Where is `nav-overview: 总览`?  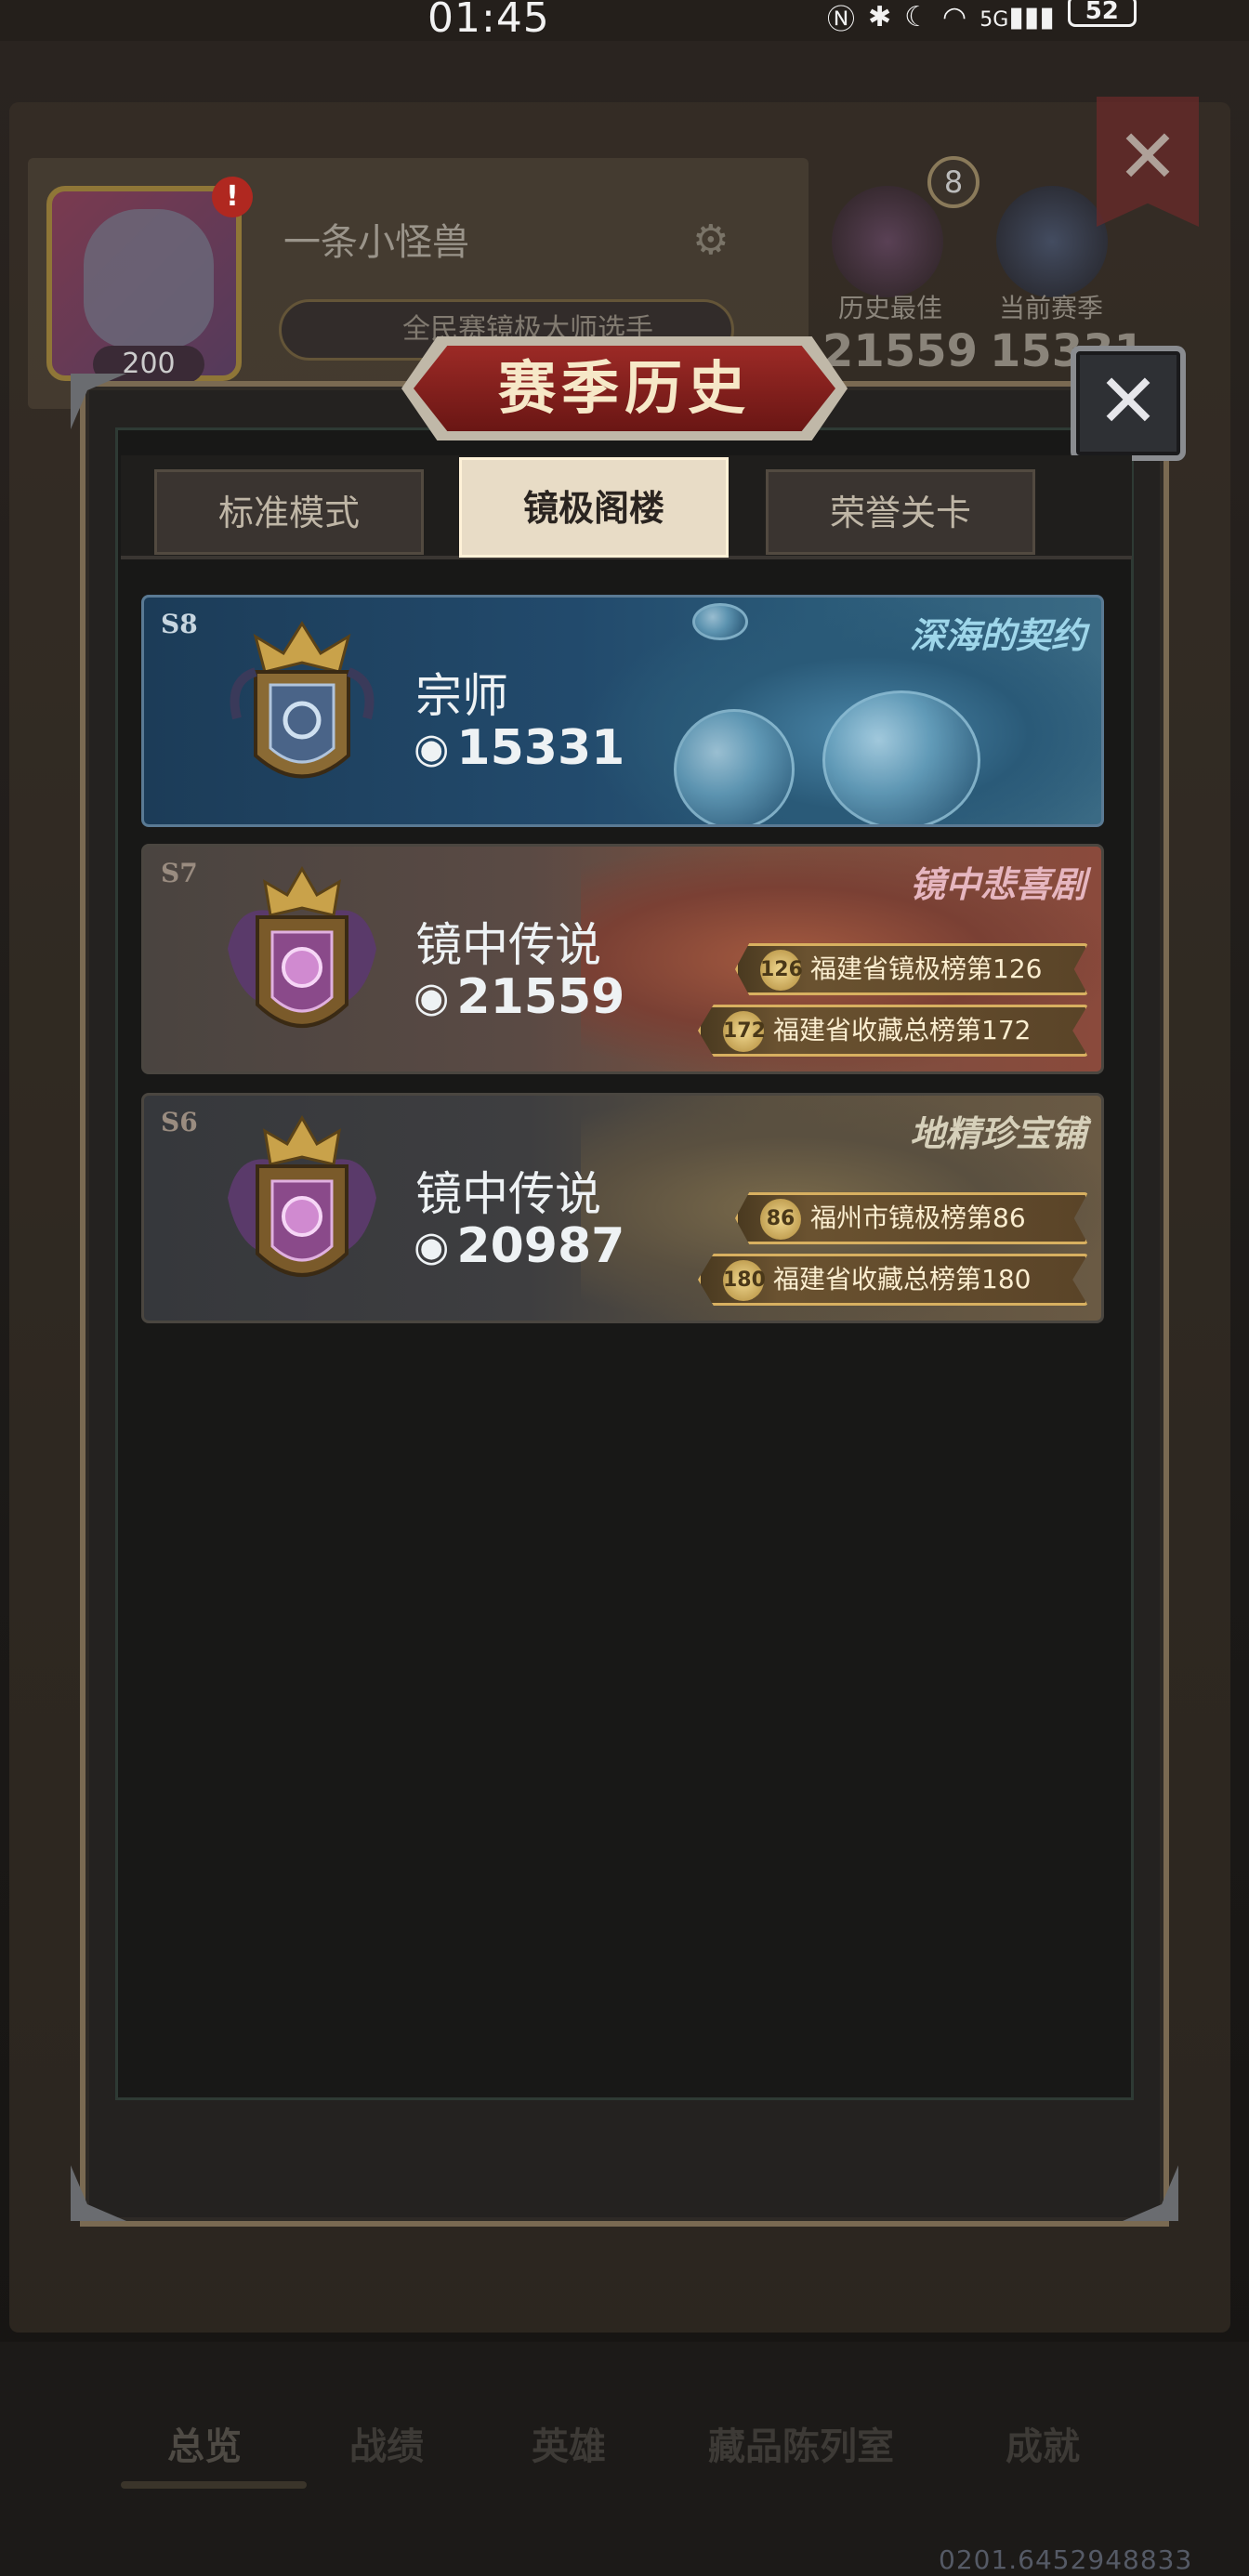 nav-overview: 总览 is located at coordinates (204, 2443).